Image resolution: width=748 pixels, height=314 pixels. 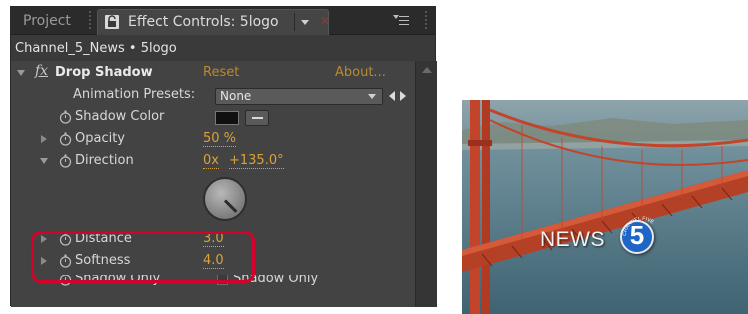 I want to click on direction-dial, so click(x=225, y=199).